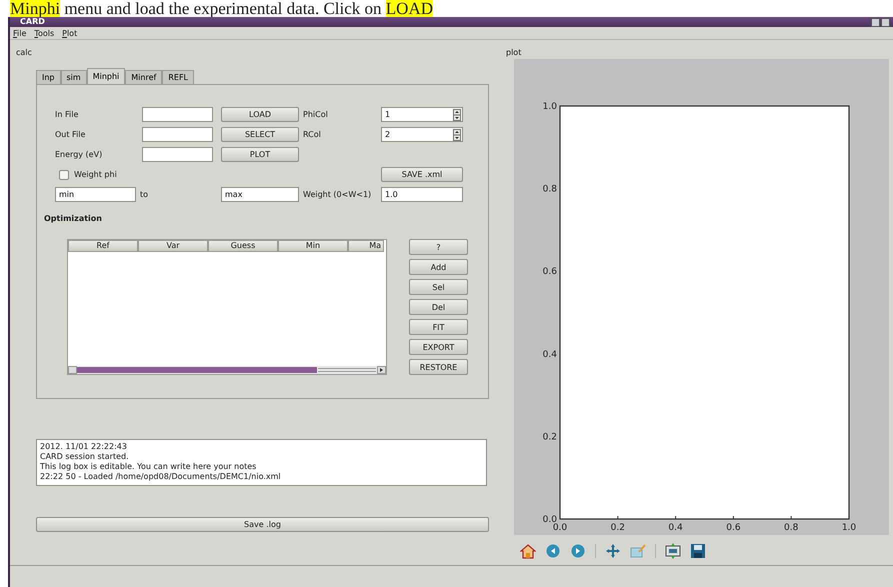 The image size is (893, 587). I want to click on tab: REFL, so click(178, 77).